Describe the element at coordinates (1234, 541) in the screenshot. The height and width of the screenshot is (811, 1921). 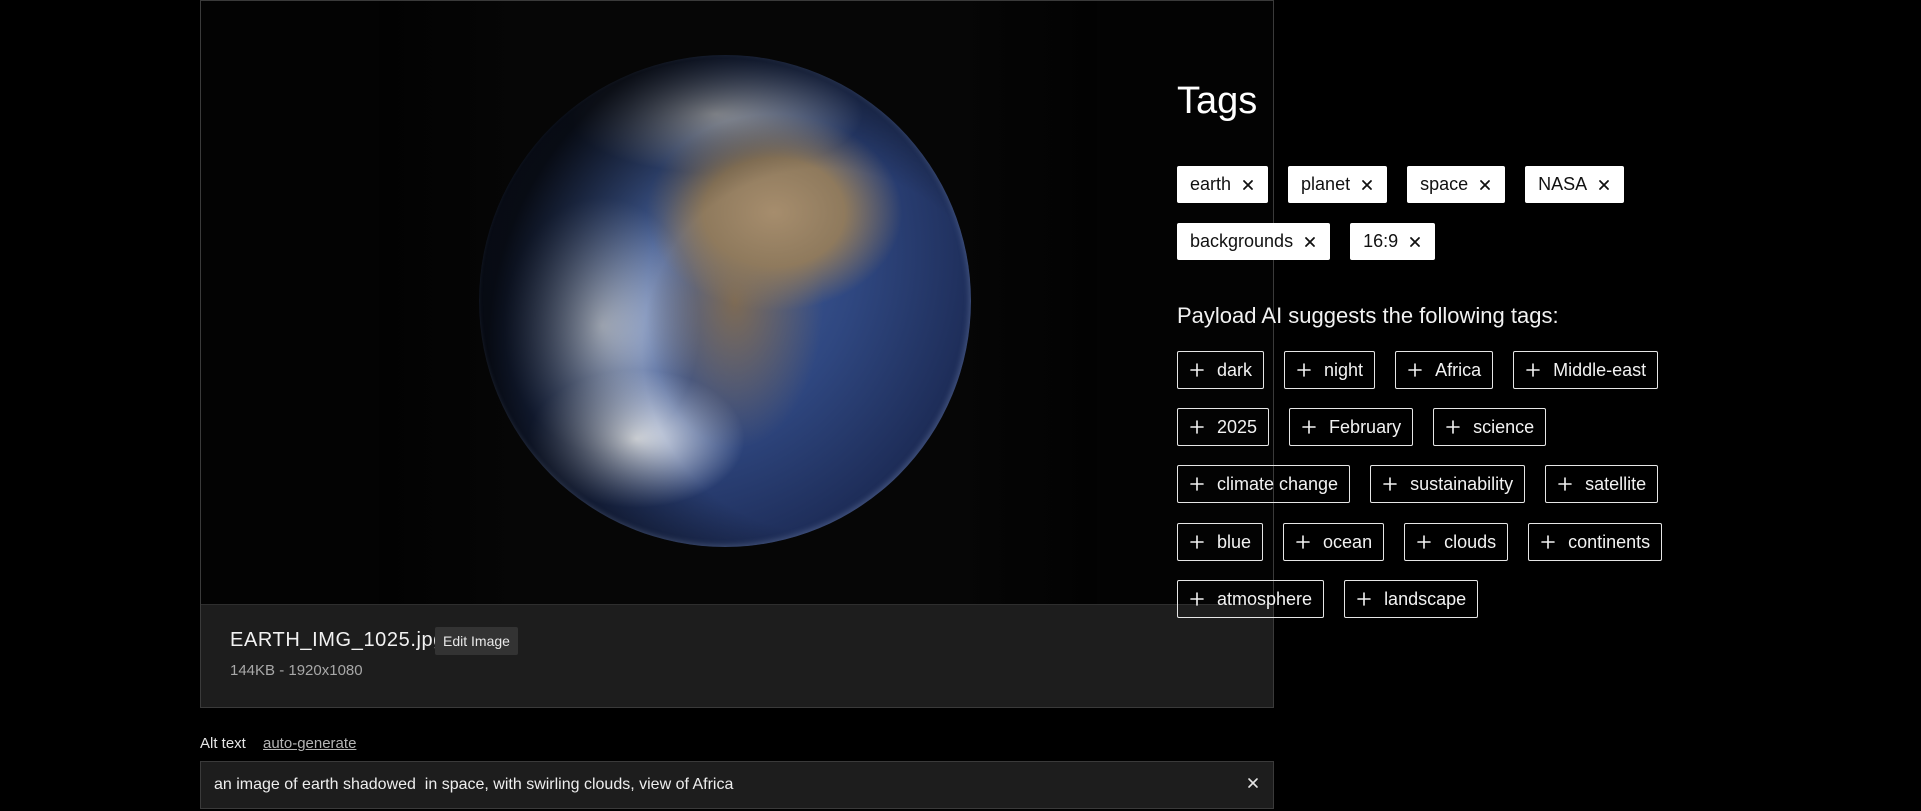
I see `suggested-tag-label: blue` at that location.